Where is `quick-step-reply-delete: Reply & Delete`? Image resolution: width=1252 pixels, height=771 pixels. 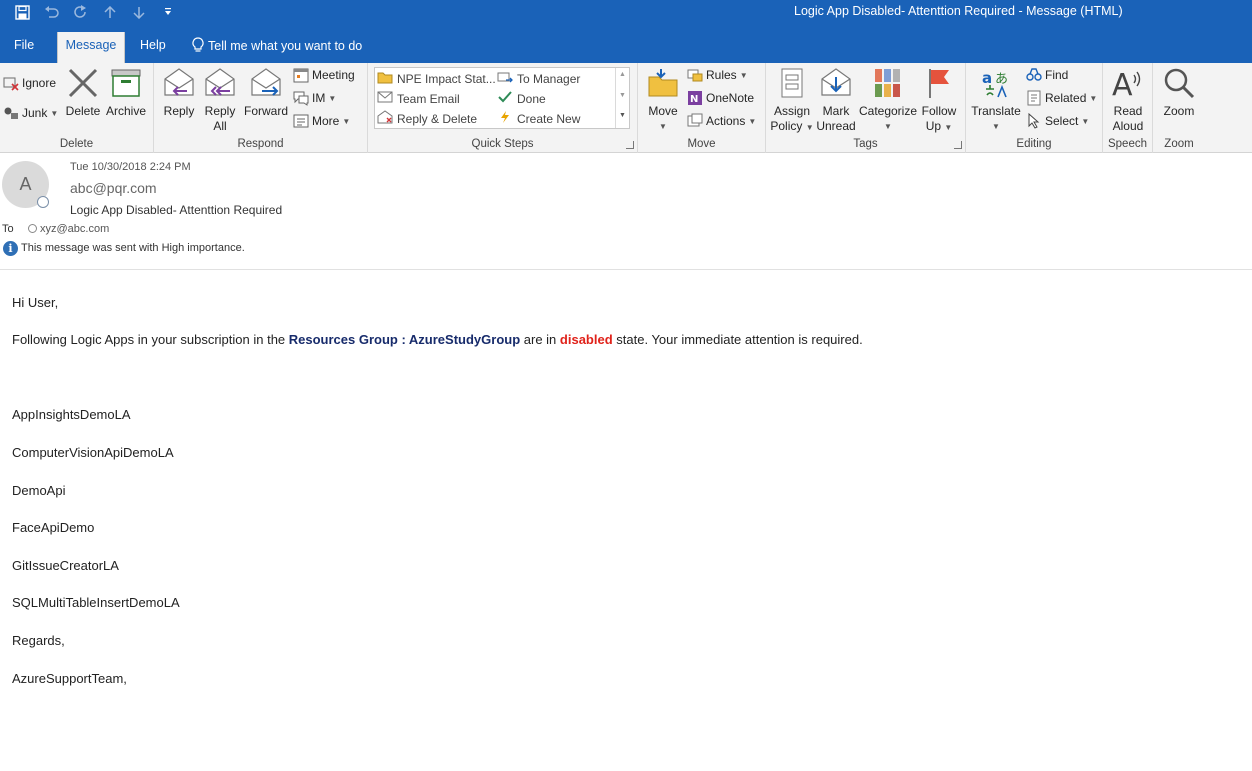 quick-step-reply-delete: Reply & Delete is located at coordinates (427, 118).